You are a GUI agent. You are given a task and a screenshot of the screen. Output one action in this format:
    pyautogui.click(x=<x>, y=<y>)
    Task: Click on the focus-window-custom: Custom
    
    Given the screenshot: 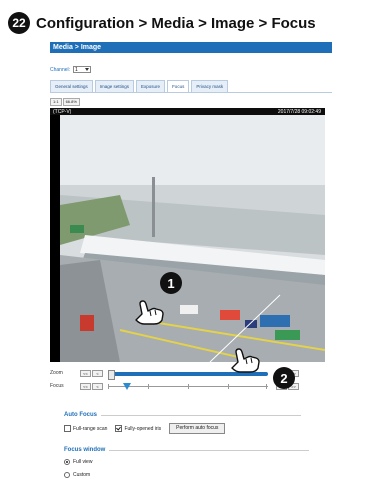 What is the action you would take?
    pyautogui.click(x=77, y=475)
    